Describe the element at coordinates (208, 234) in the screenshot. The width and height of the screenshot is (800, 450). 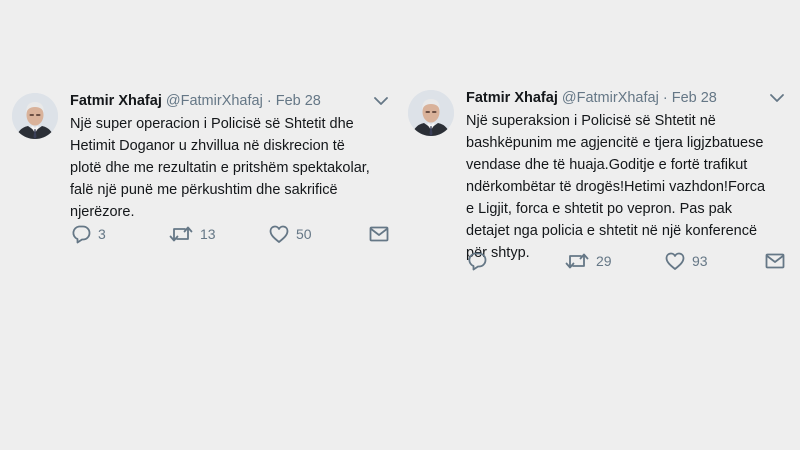
I see `retweet-count: 13` at that location.